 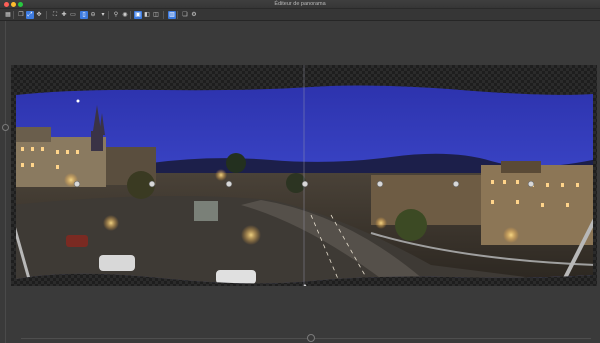 What do you see at coordinates (103, 15) in the screenshot?
I see `dropdown-icon: ▾` at bounding box center [103, 15].